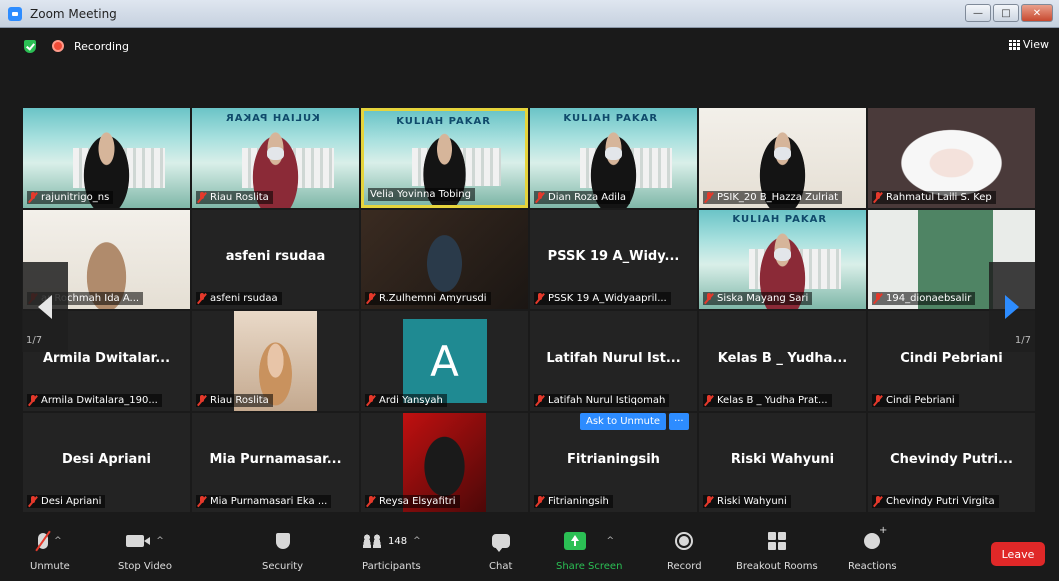  Describe the element at coordinates (679, 421) in the screenshot. I see `more-options-button: ···` at that location.